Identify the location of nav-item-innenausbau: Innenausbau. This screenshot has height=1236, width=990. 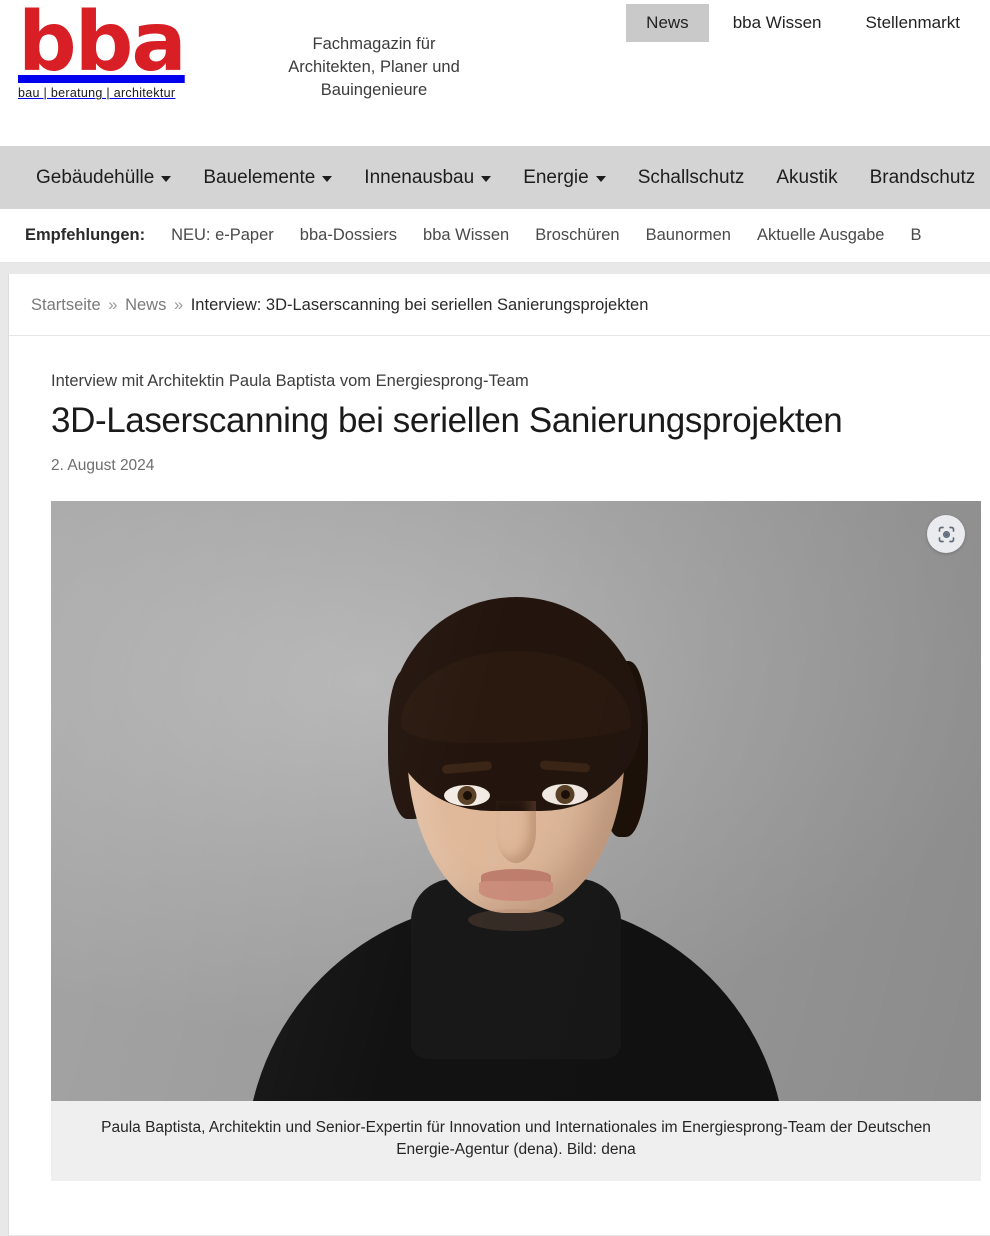
(427, 178).